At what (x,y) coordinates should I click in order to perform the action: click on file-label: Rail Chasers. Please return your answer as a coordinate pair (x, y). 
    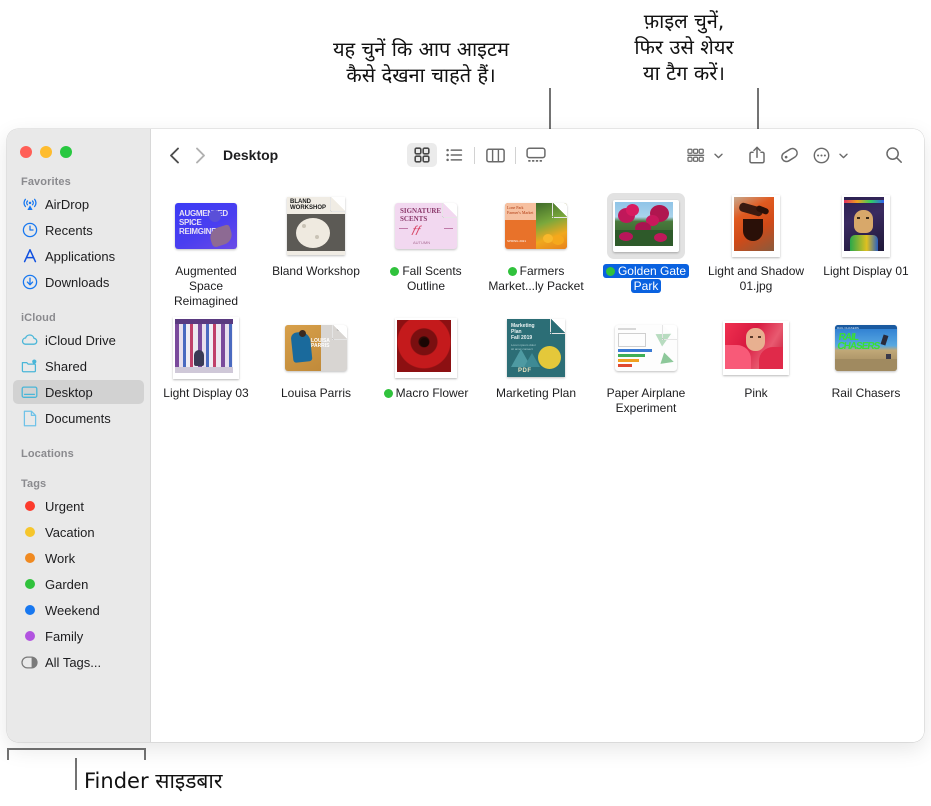
    Looking at the image, I should click on (866, 393).